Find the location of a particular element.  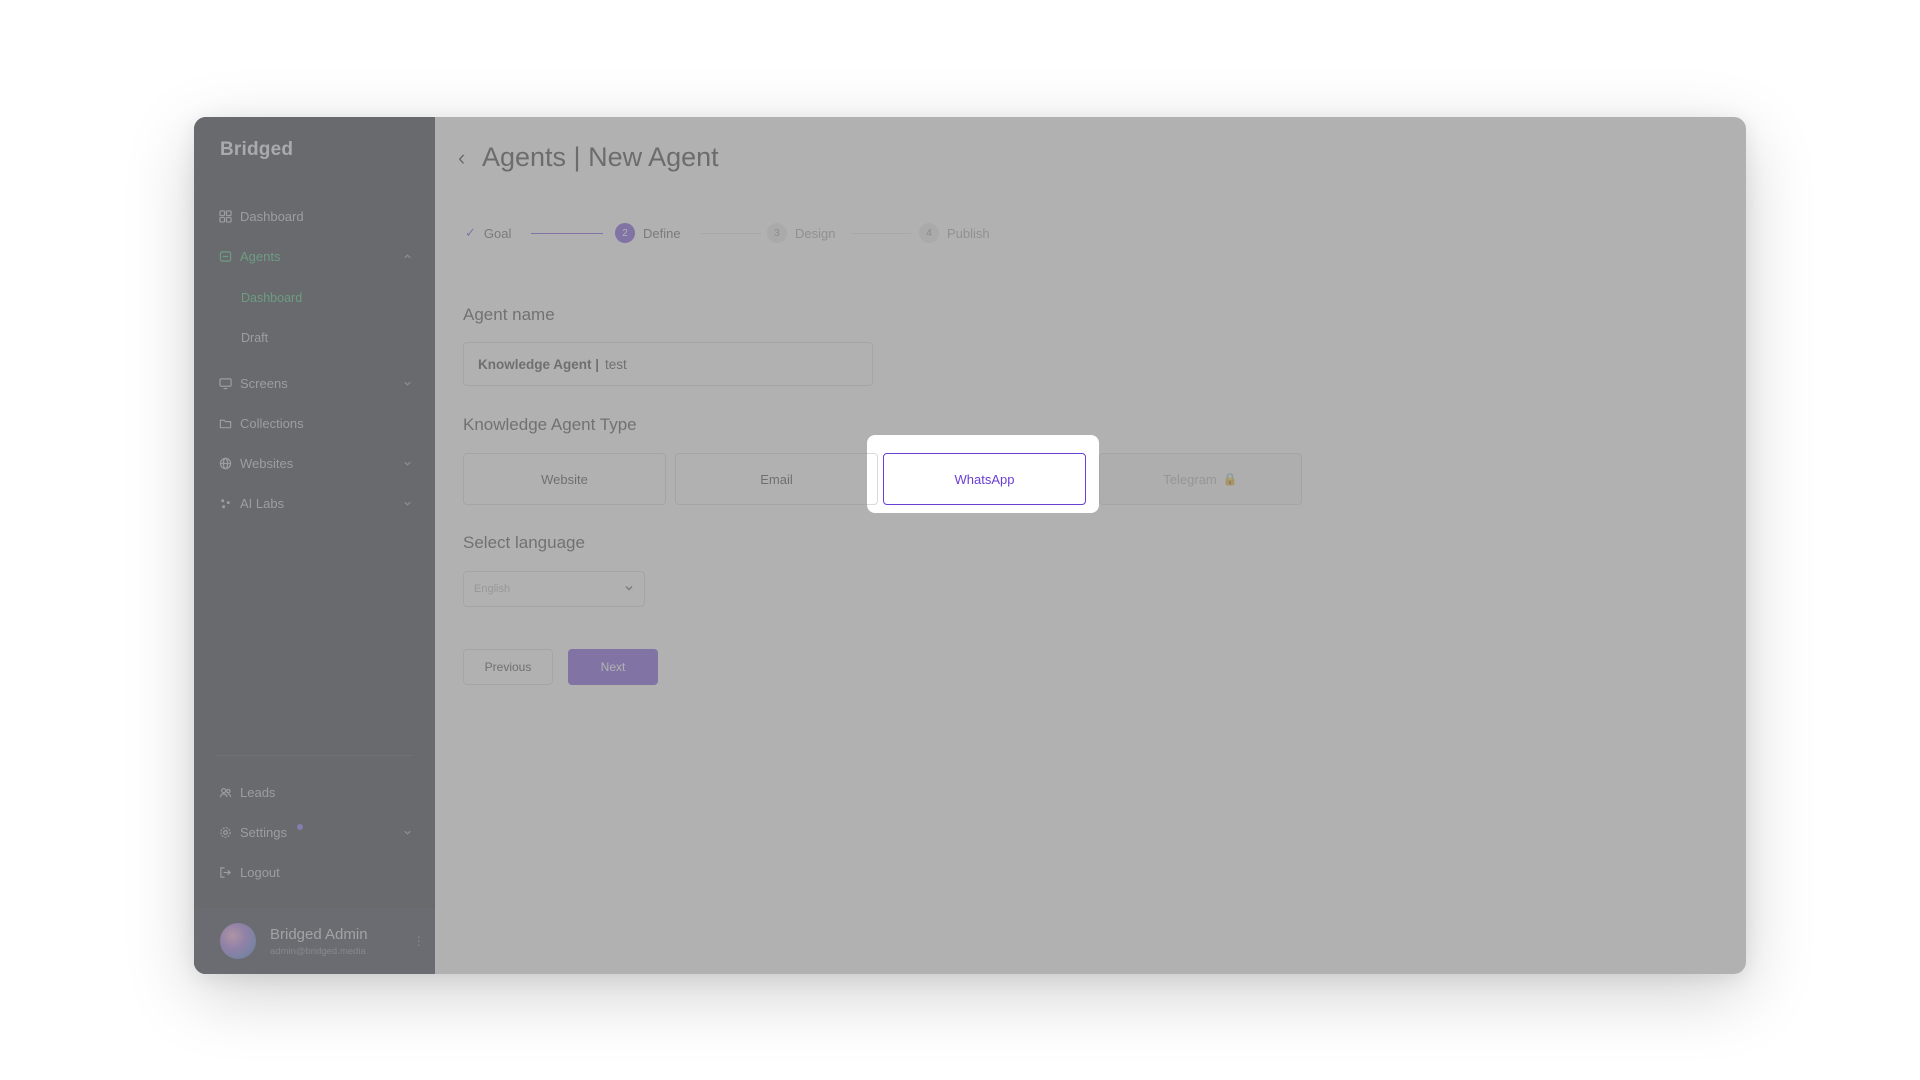

monitor-icon is located at coordinates (225, 383).